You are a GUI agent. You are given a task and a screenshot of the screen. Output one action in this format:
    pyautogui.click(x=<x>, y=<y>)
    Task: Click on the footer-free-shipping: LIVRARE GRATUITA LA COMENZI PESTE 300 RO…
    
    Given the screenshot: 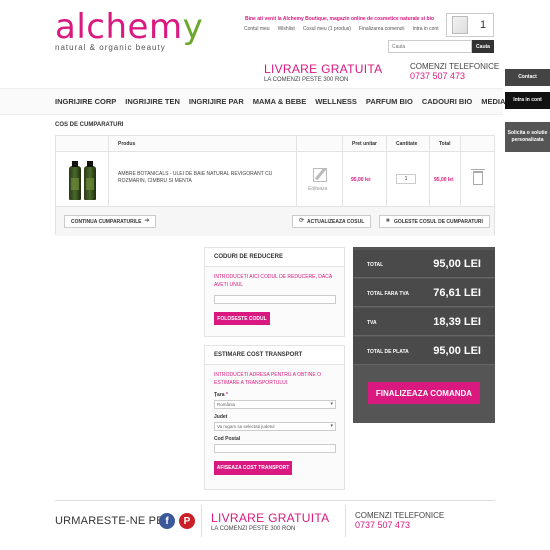 What is the action you would take?
    pyautogui.click(x=270, y=521)
    